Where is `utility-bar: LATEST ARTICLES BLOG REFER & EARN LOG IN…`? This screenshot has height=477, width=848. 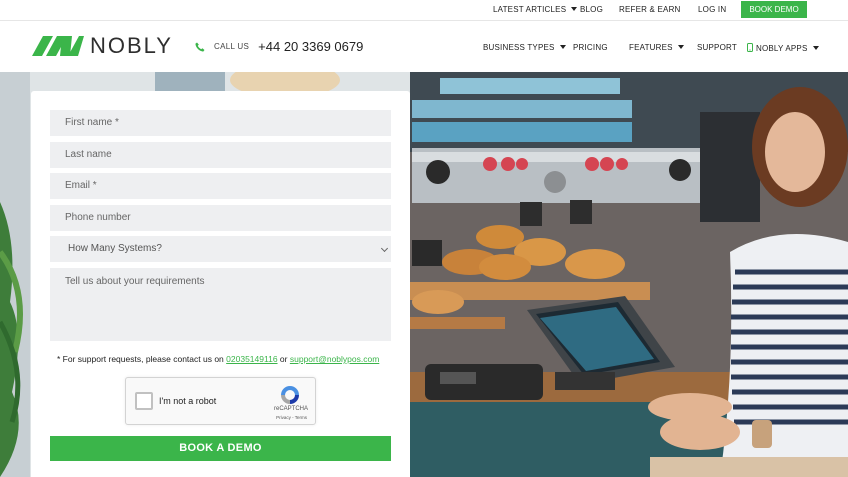
utility-bar: LATEST ARTICLES BLOG REFER & EARN LOG IN… is located at coordinates (424, 10).